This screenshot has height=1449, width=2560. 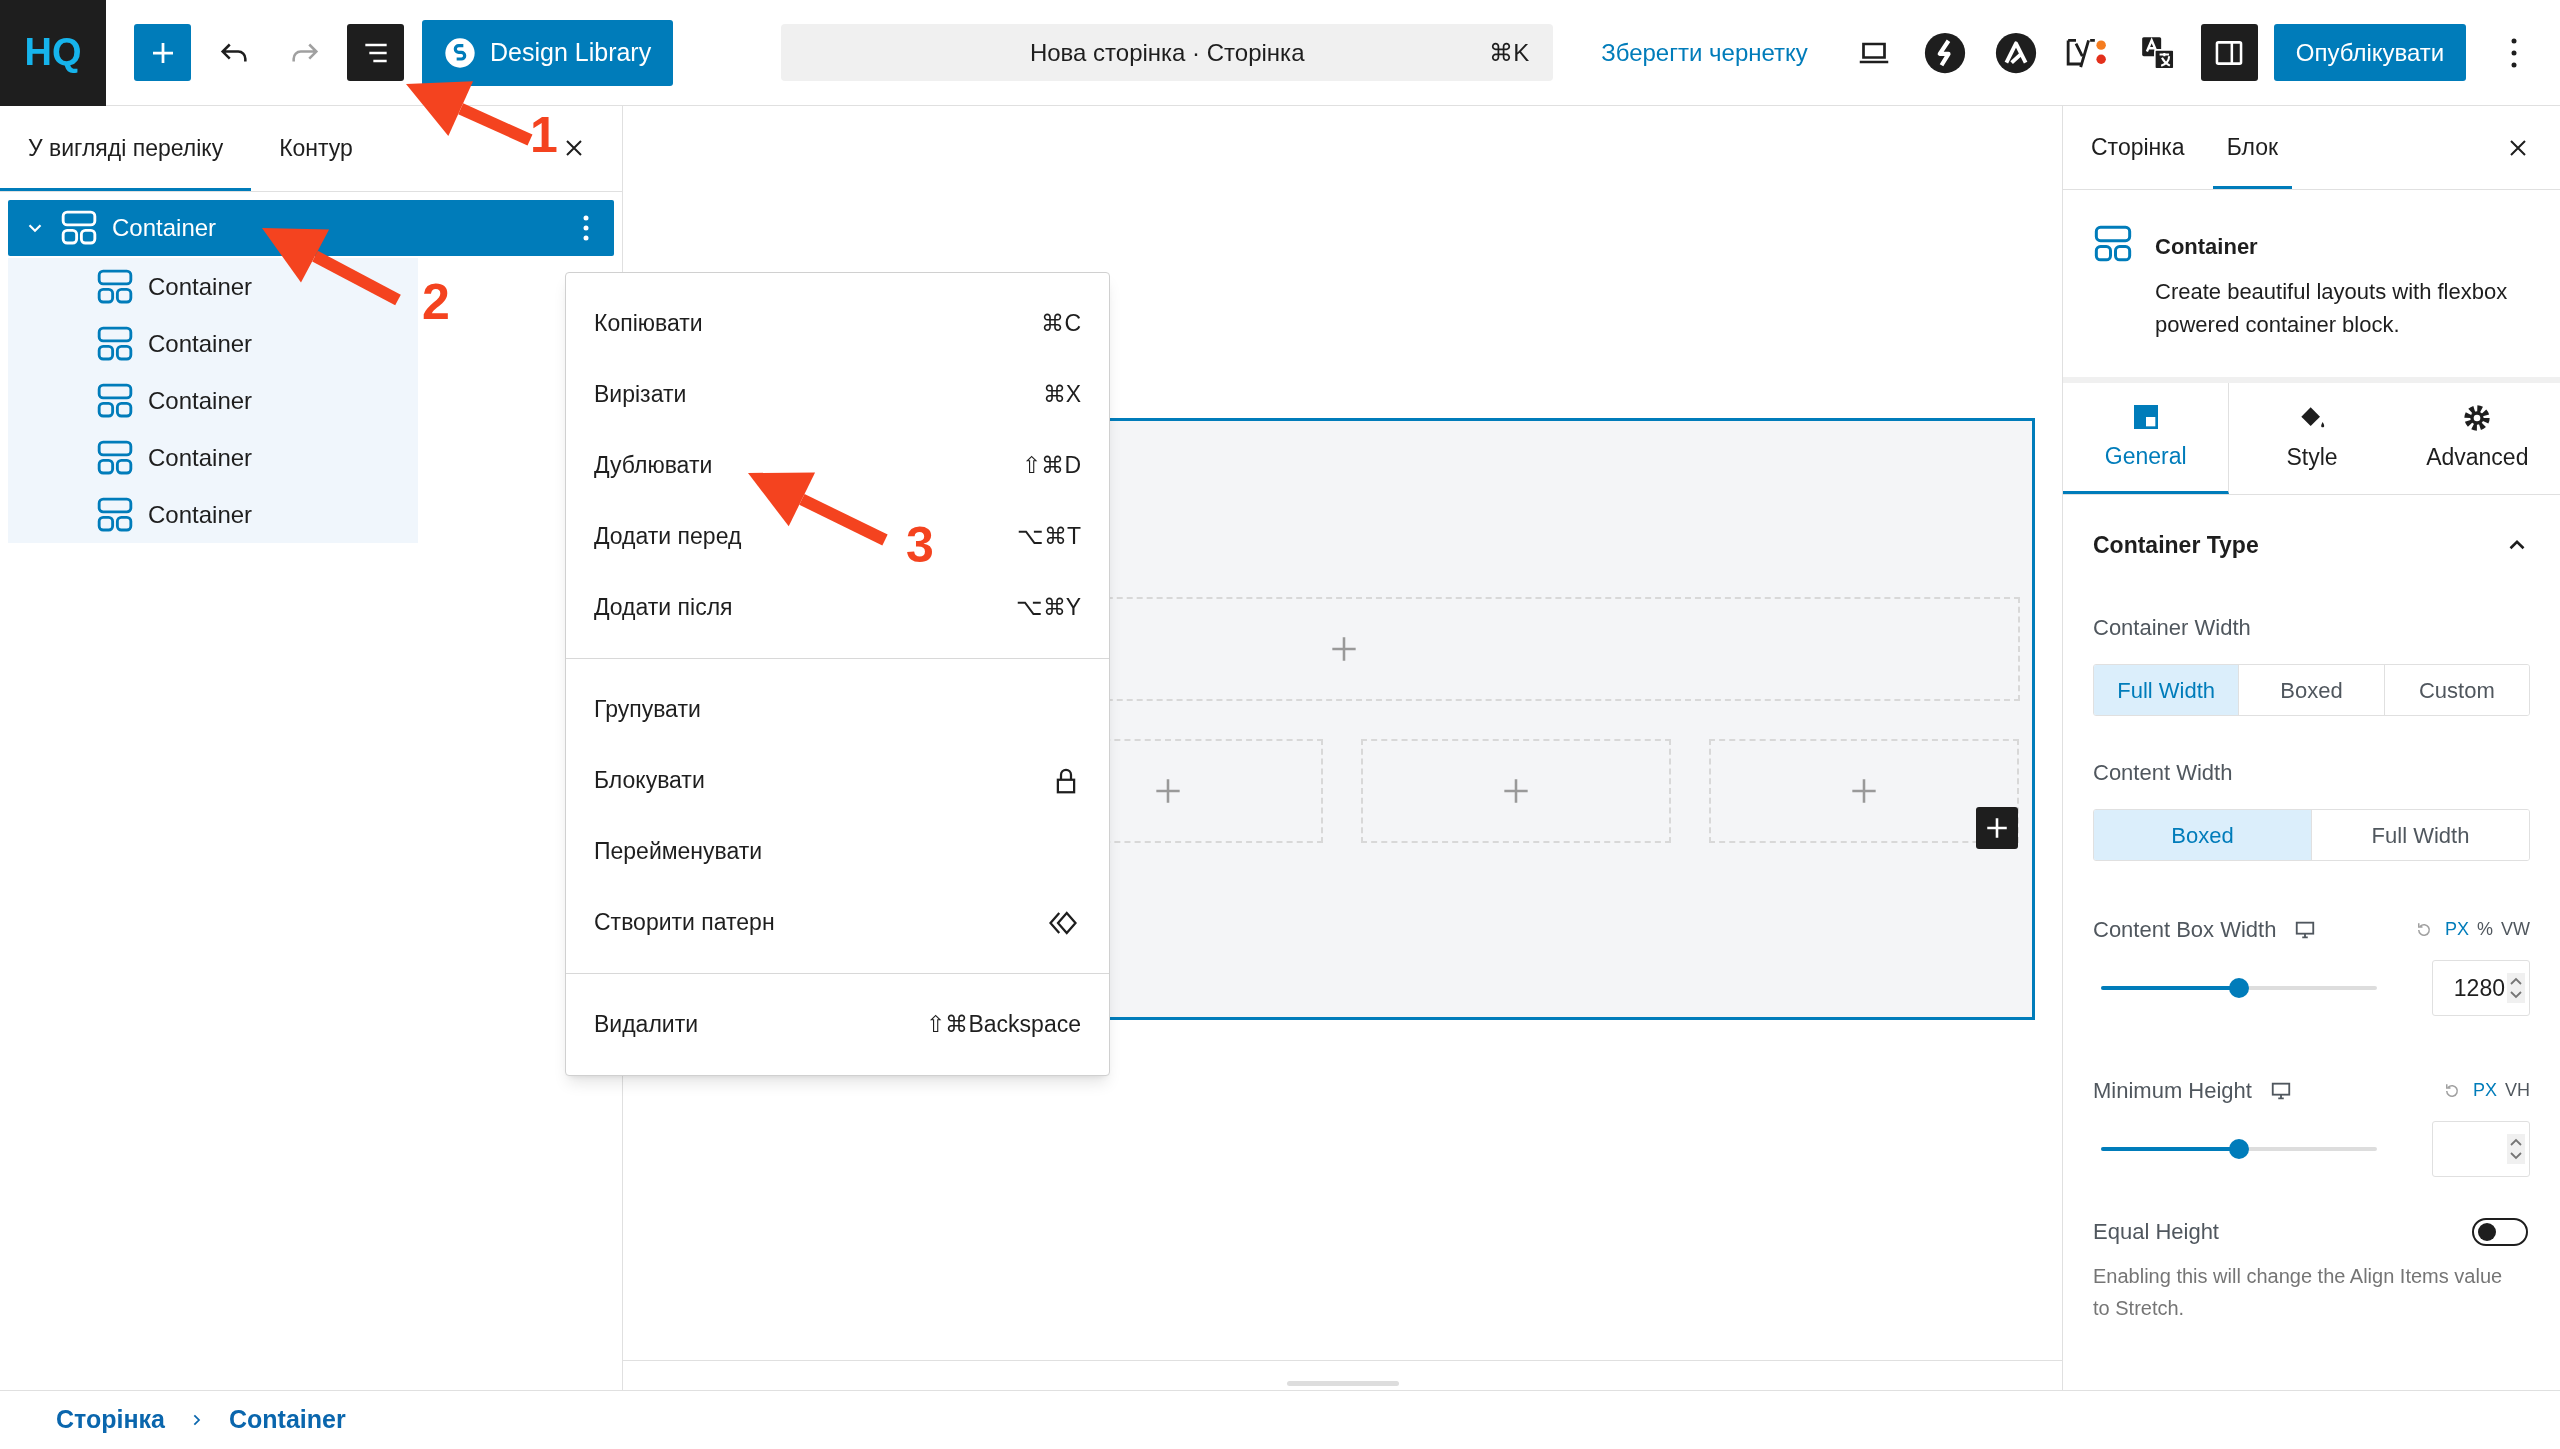 What do you see at coordinates (110, 1420) in the screenshot?
I see `breadcrumb-link: Сторінка` at bounding box center [110, 1420].